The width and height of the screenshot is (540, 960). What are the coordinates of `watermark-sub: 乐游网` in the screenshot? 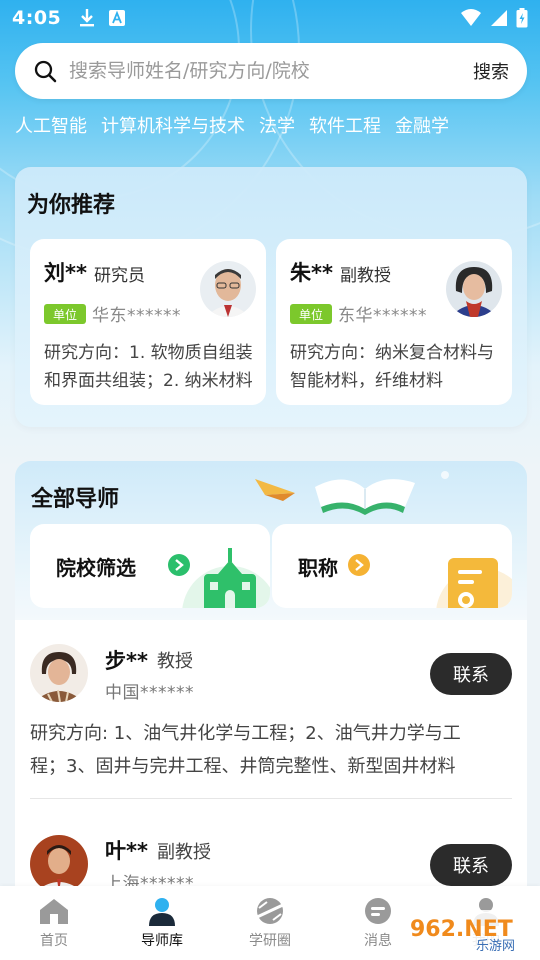 It's located at (495, 946).